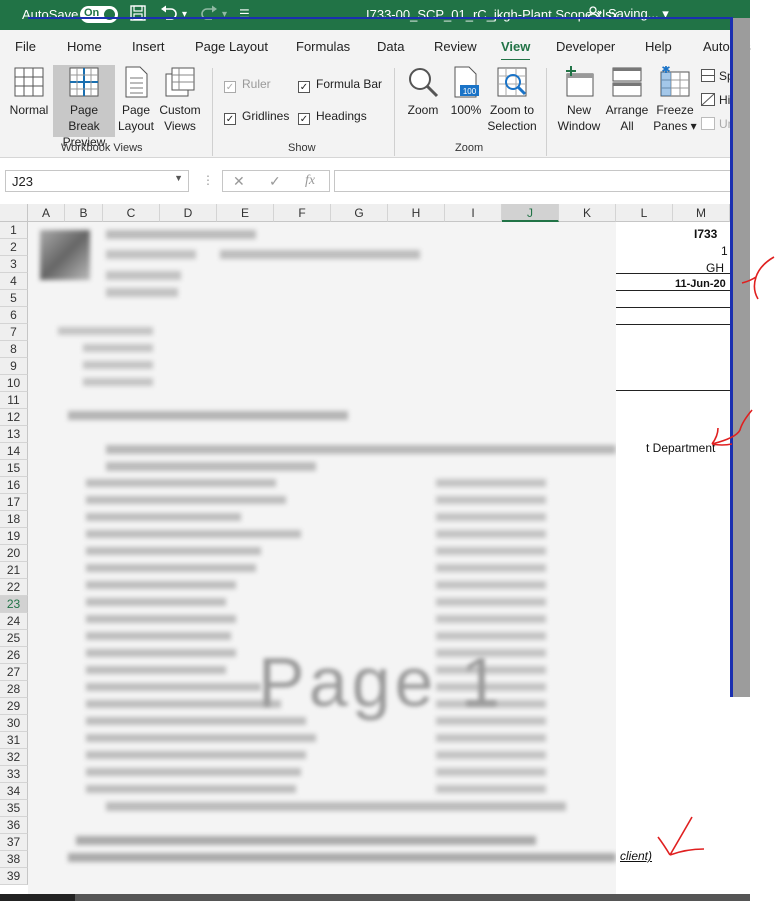 The width and height of the screenshot is (776, 901). I want to click on row-header-34: 34, so click(14, 791).